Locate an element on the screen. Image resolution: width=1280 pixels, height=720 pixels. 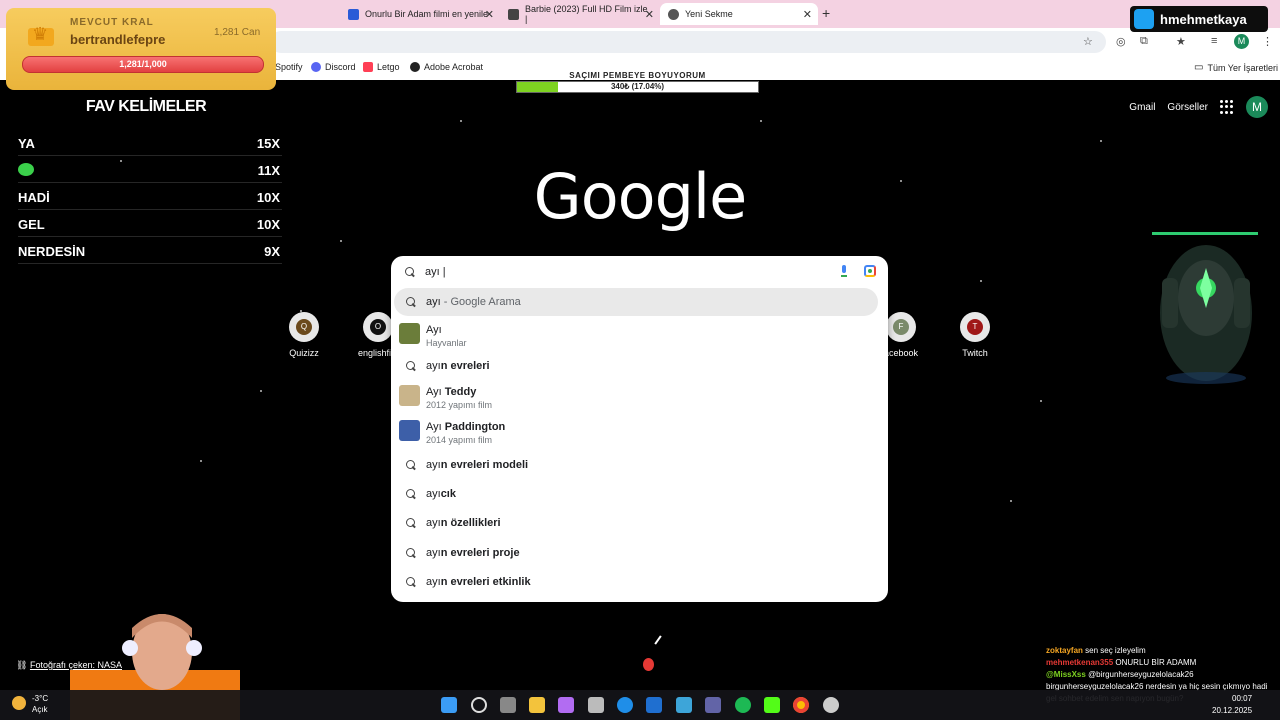
chat-message: zoktayfan sen seç izleyelim is located at coordinates (1157, 651).